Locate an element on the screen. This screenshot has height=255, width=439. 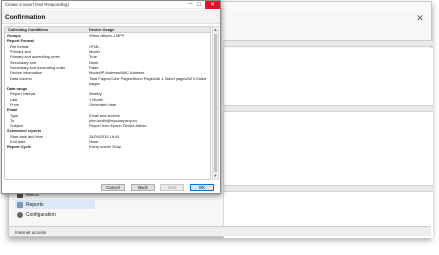
background-section-bar is located at coordinates (328, 108).